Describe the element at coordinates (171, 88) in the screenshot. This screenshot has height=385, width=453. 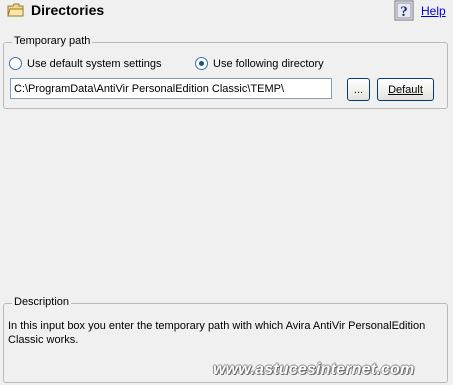
I see `temporary-path-input` at that location.